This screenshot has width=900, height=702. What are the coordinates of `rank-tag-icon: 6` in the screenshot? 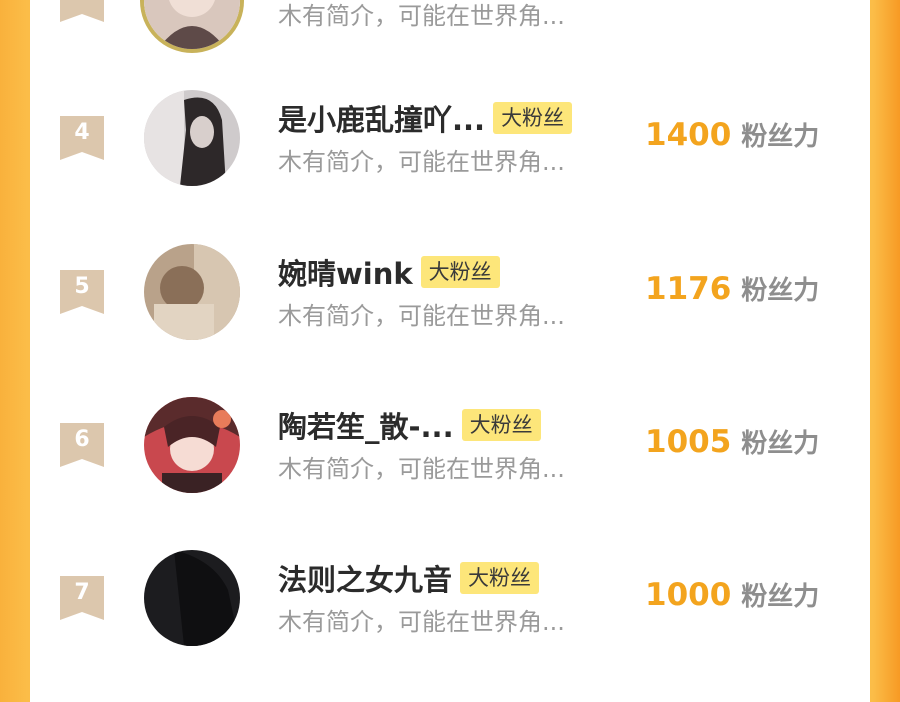 It's located at (82, 445).